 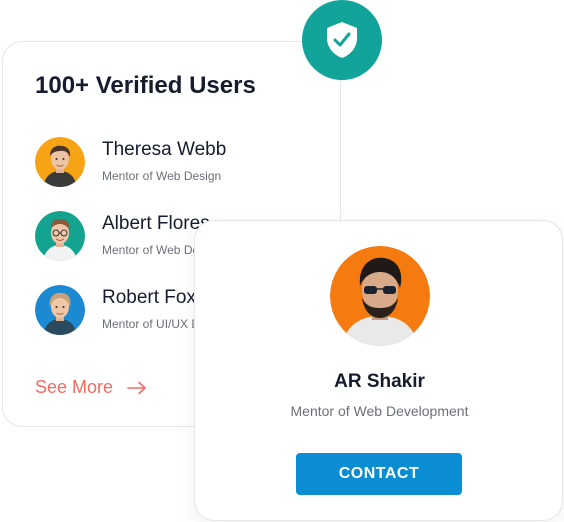 What do you see at coordinates (145, 85) in the screenshot?
I see `verified-users-title: 100+ Verified Users` at bounding box center [145, 85].